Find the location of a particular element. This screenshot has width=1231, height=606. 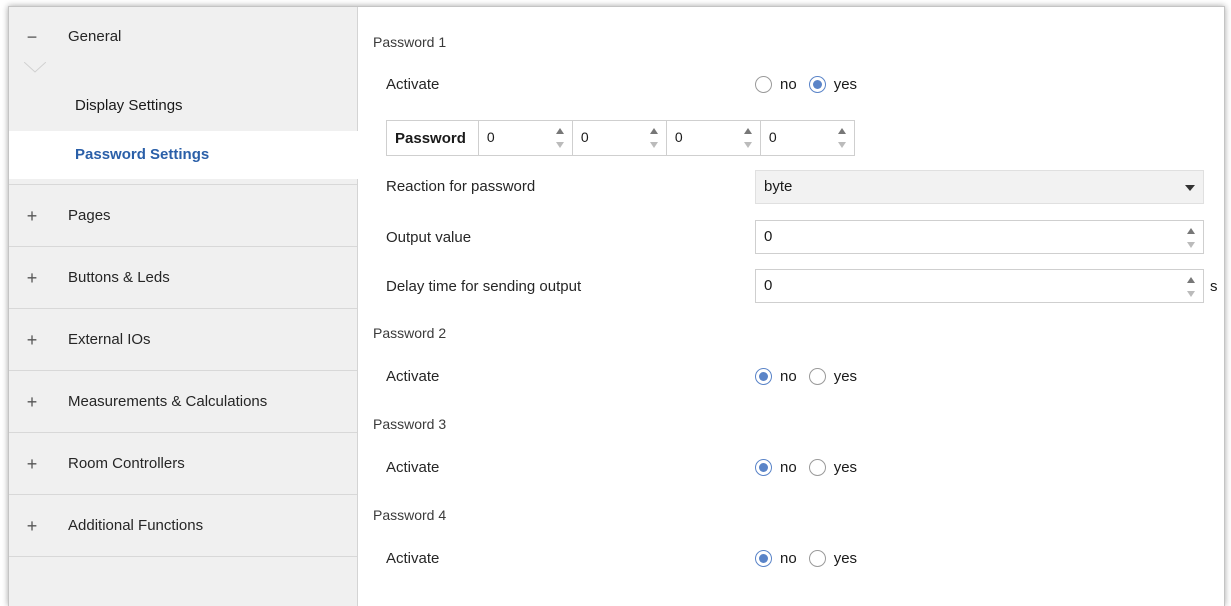

activate-radio-group-3: no yes is located at coordinates (812, 467).